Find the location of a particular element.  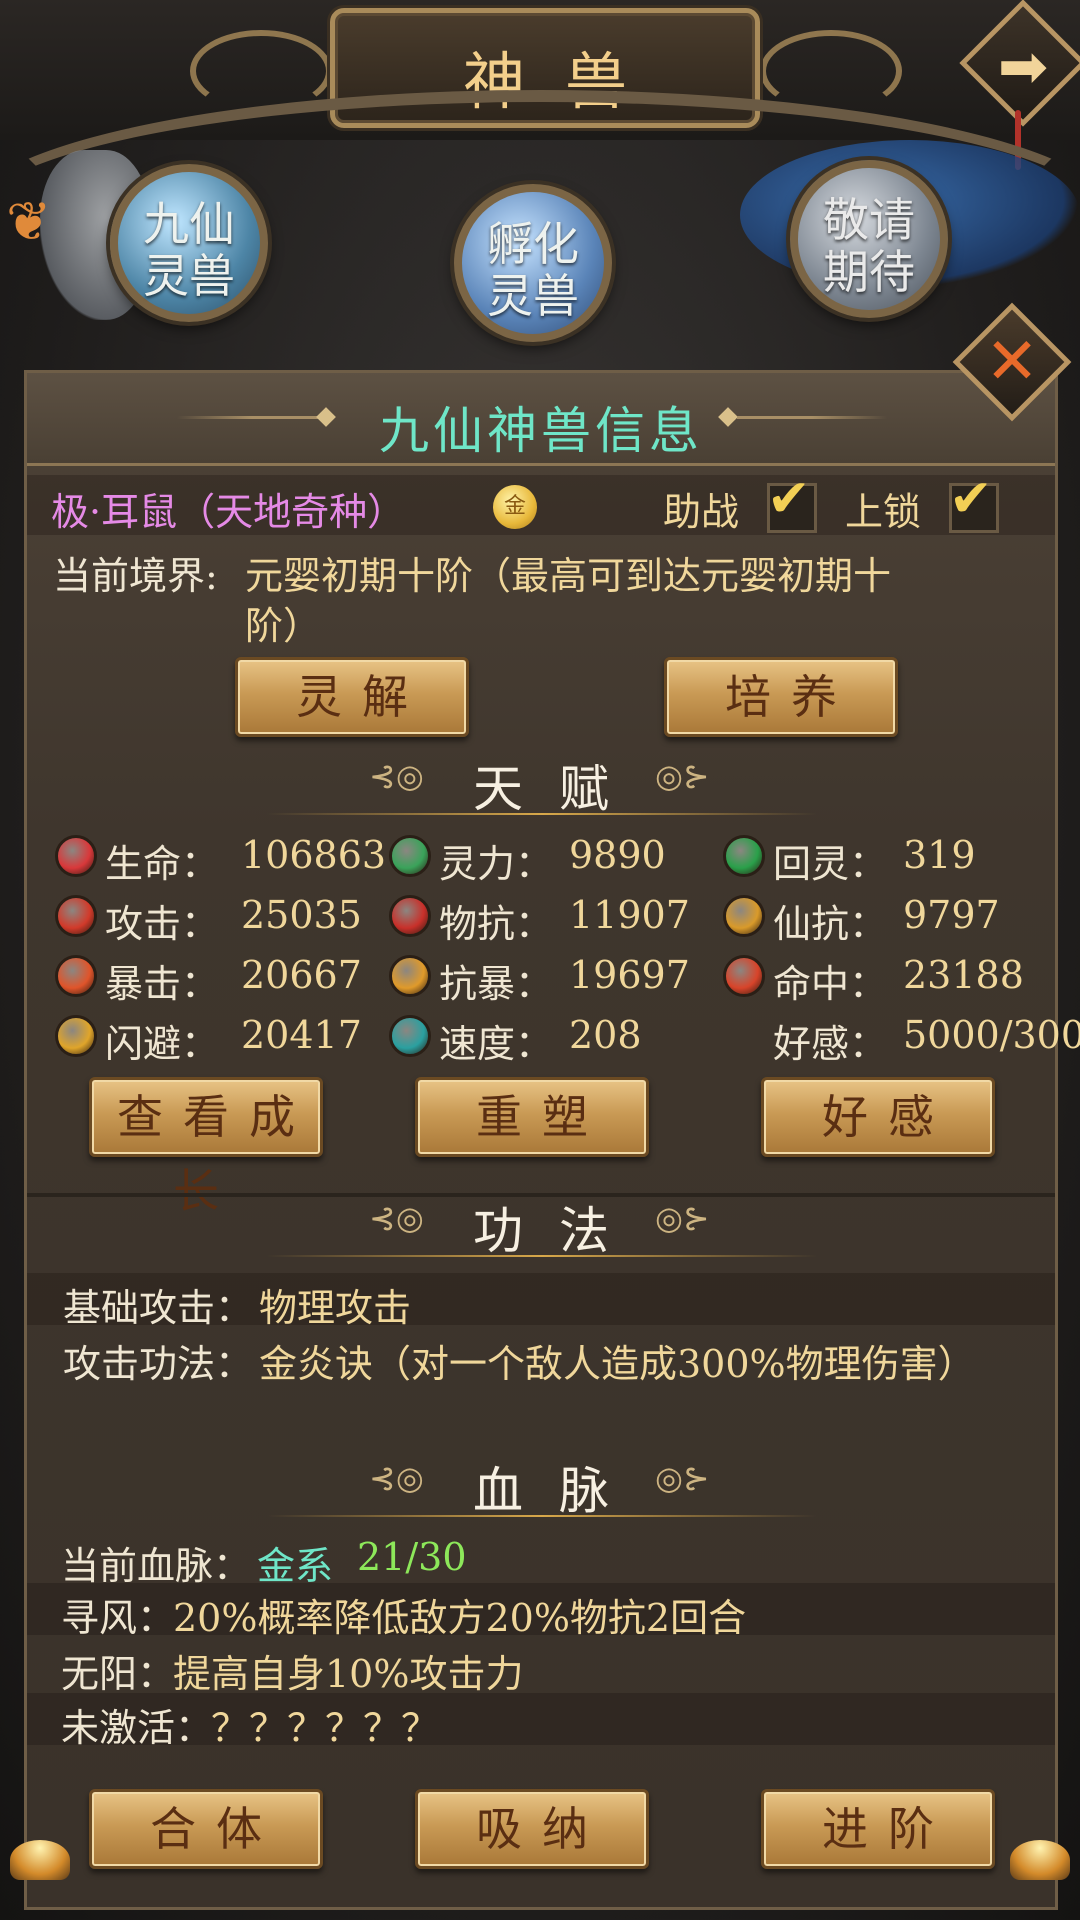

tab-coming-soon: 敬请 期待 is located at coordinates (869, 239).